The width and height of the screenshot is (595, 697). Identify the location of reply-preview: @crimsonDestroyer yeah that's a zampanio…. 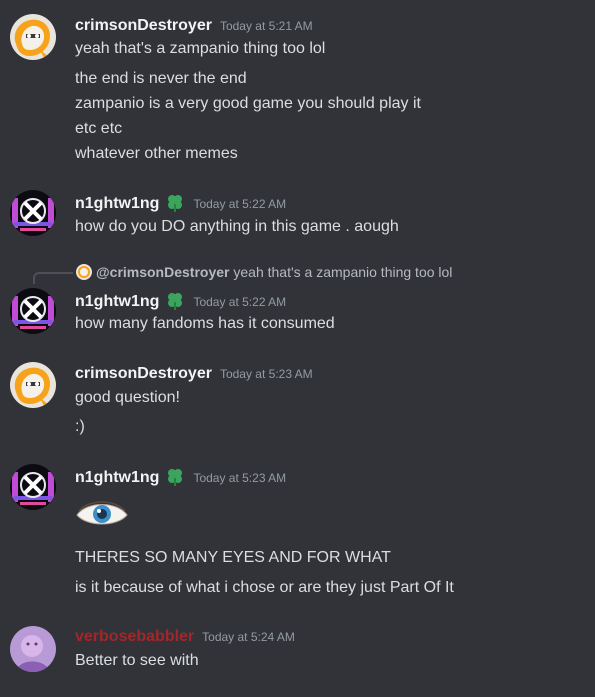
(264, 272).